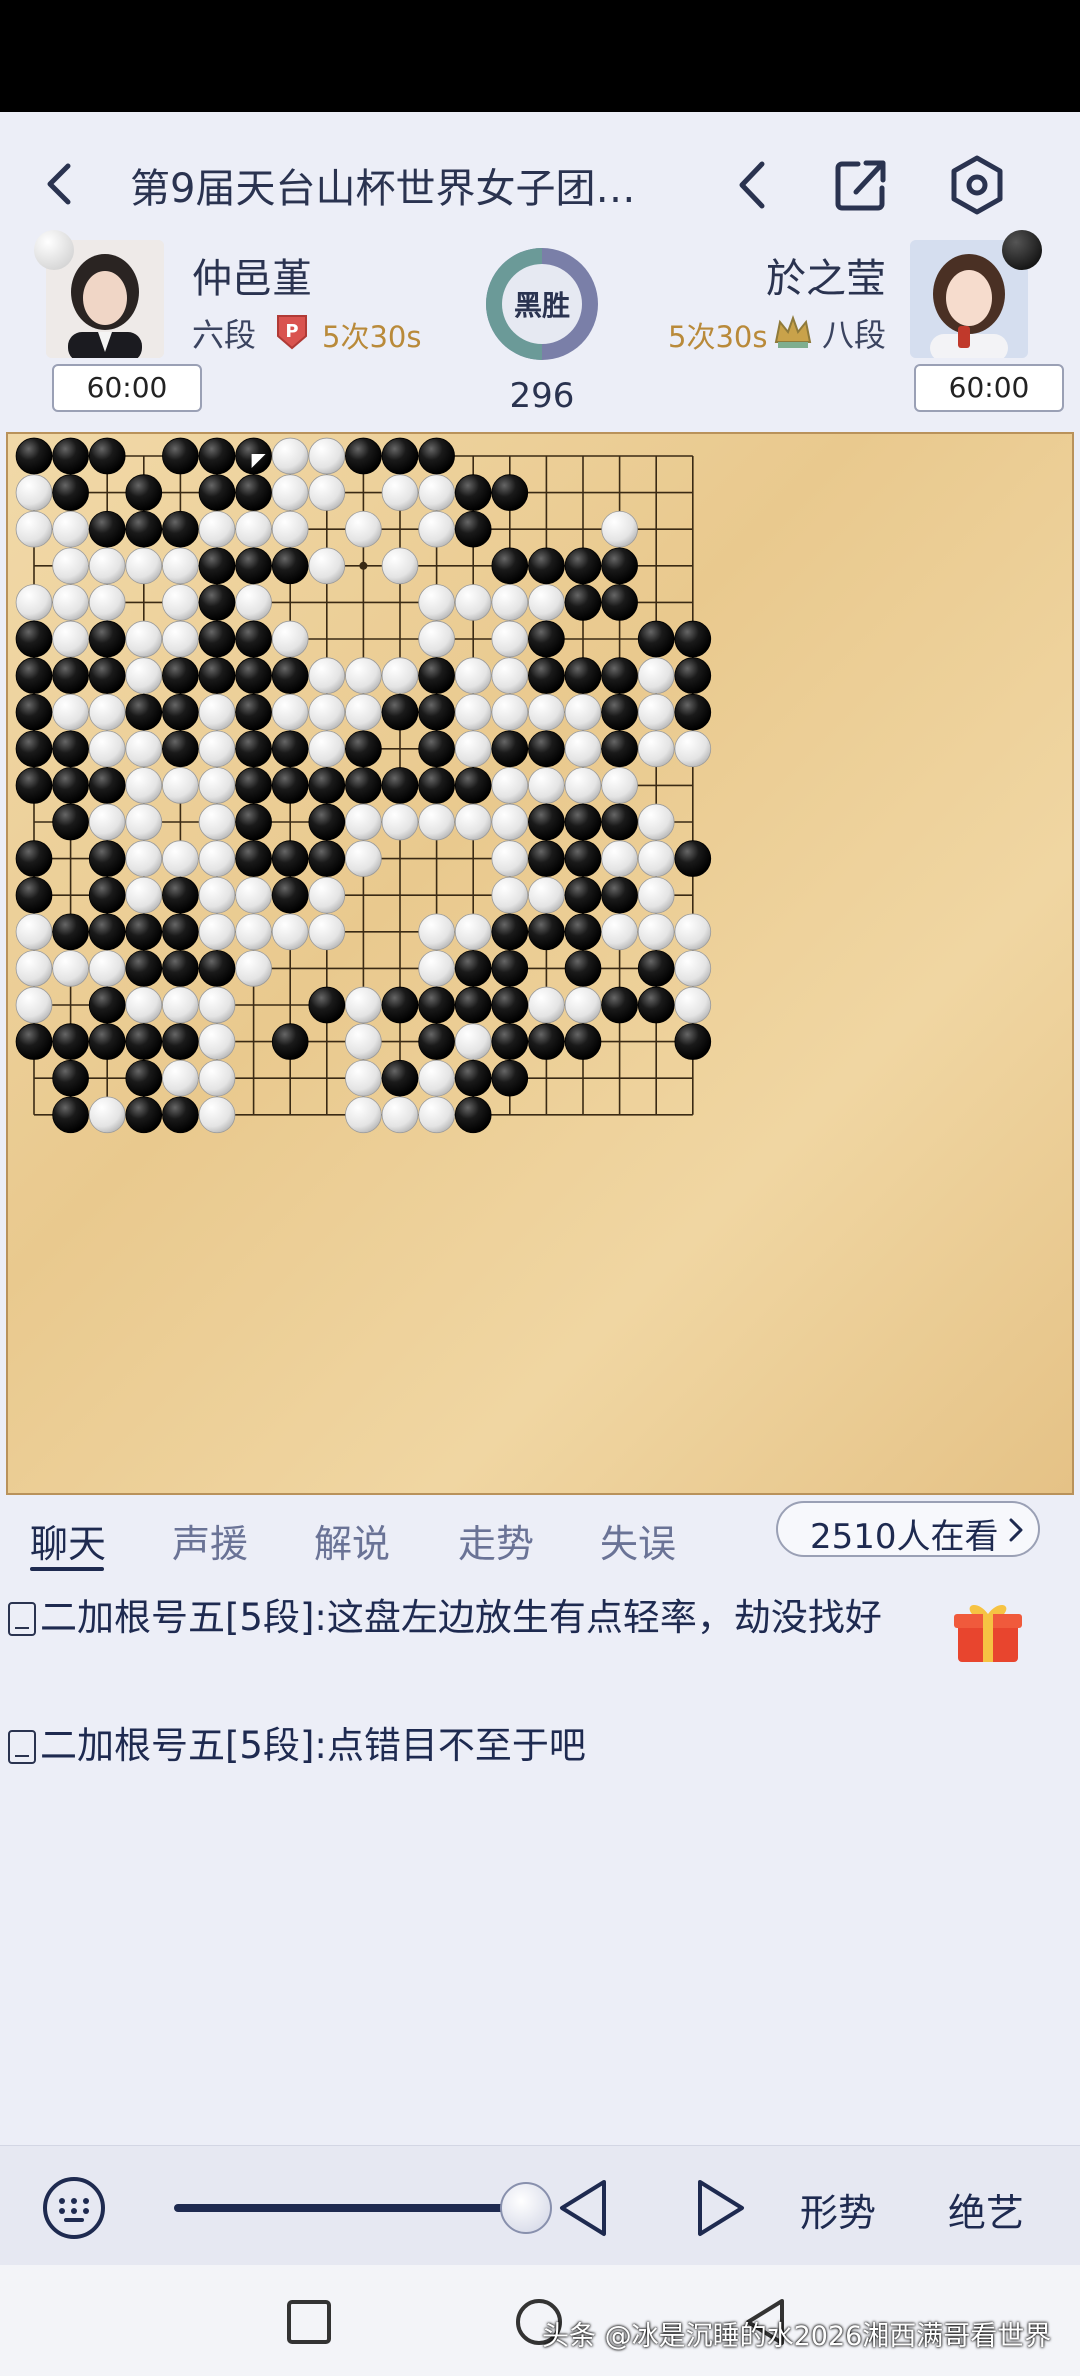 The image size is (1080, 2376). What do you see at coordinates (720, 2208) in the screenshot?
I see `next-move-button` at bounding box center [720, 2208].